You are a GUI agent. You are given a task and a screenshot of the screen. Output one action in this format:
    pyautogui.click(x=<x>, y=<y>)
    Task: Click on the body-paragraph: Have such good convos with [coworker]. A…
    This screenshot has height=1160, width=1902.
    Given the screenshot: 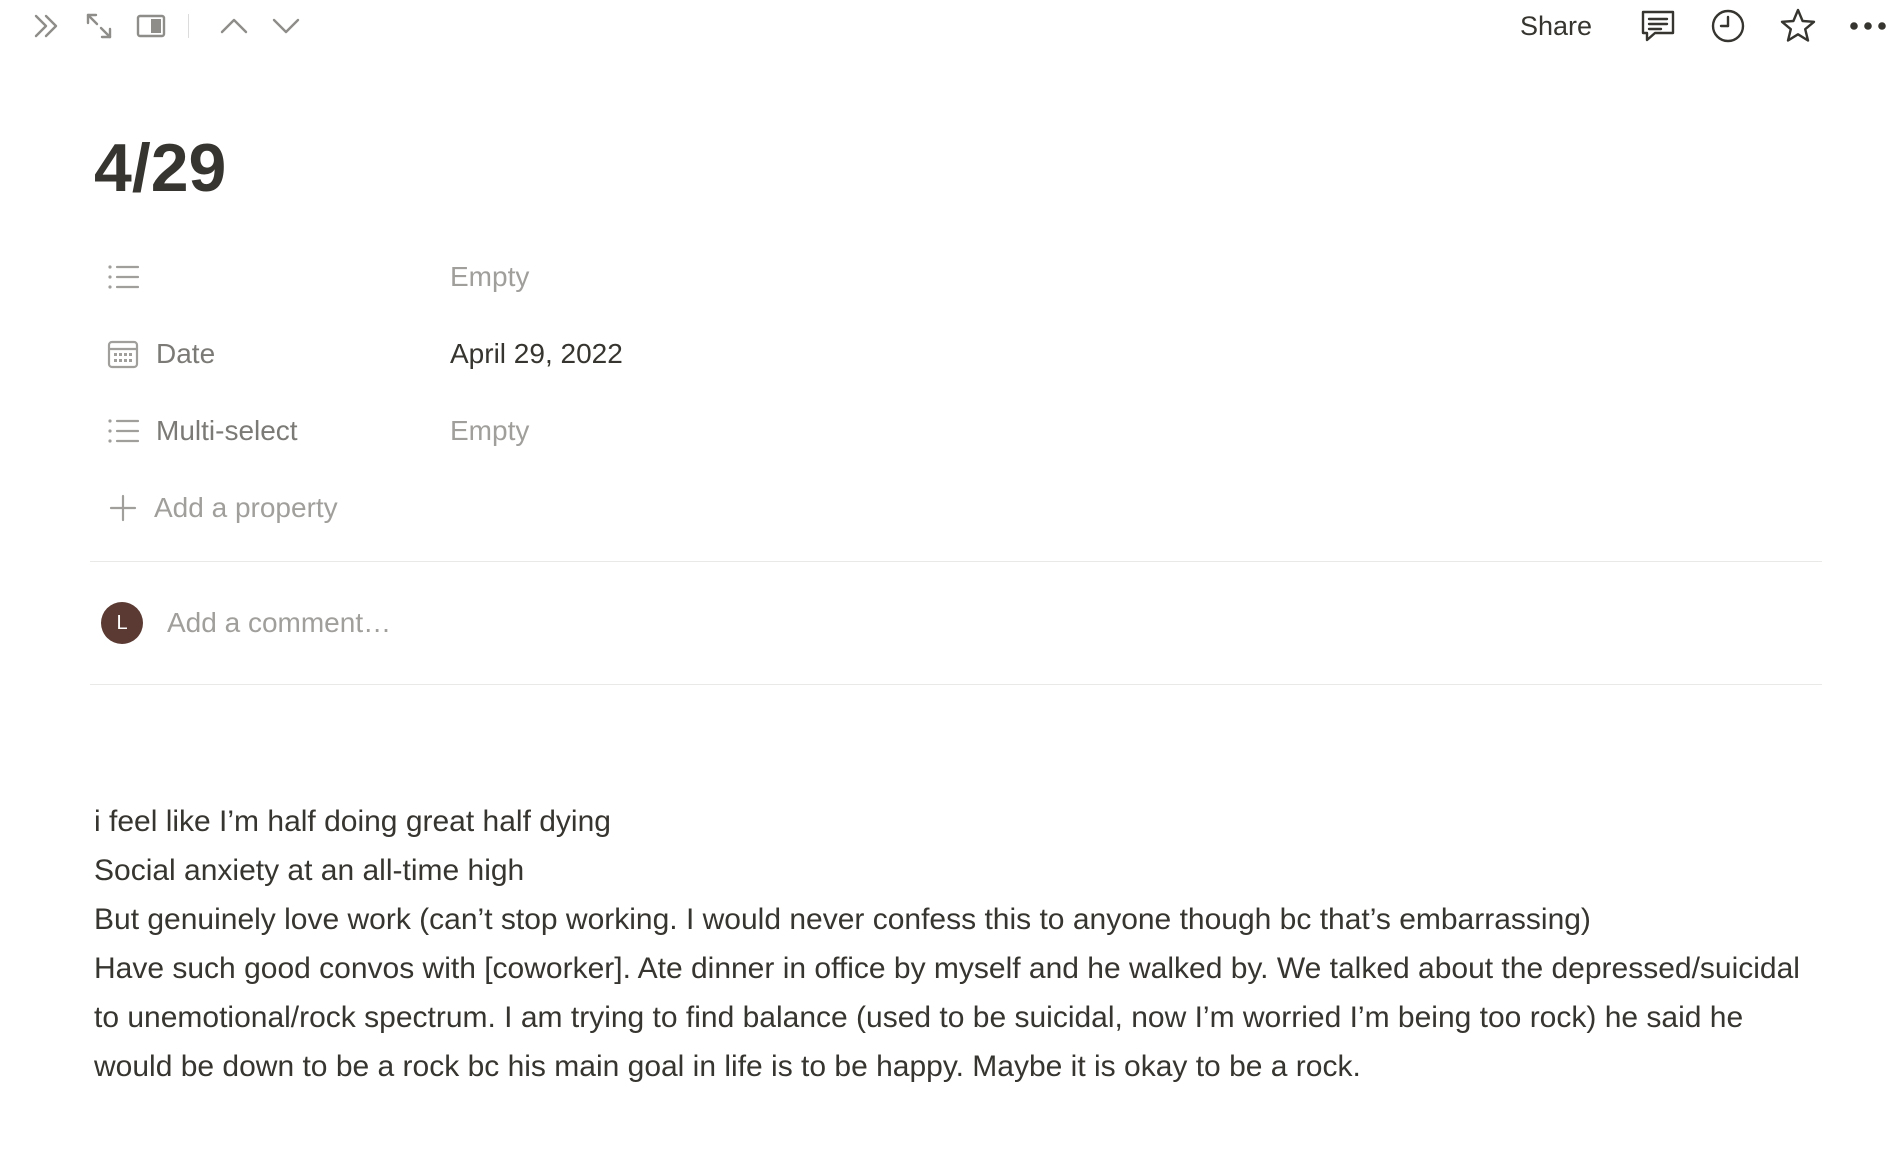 What is the action you would take?
    pyautogui.click(x=957, y=1017)
    